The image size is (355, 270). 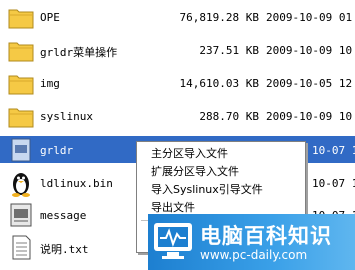 I want to click on file-date: 2009-10-05 12, so click(x=309, y=83).